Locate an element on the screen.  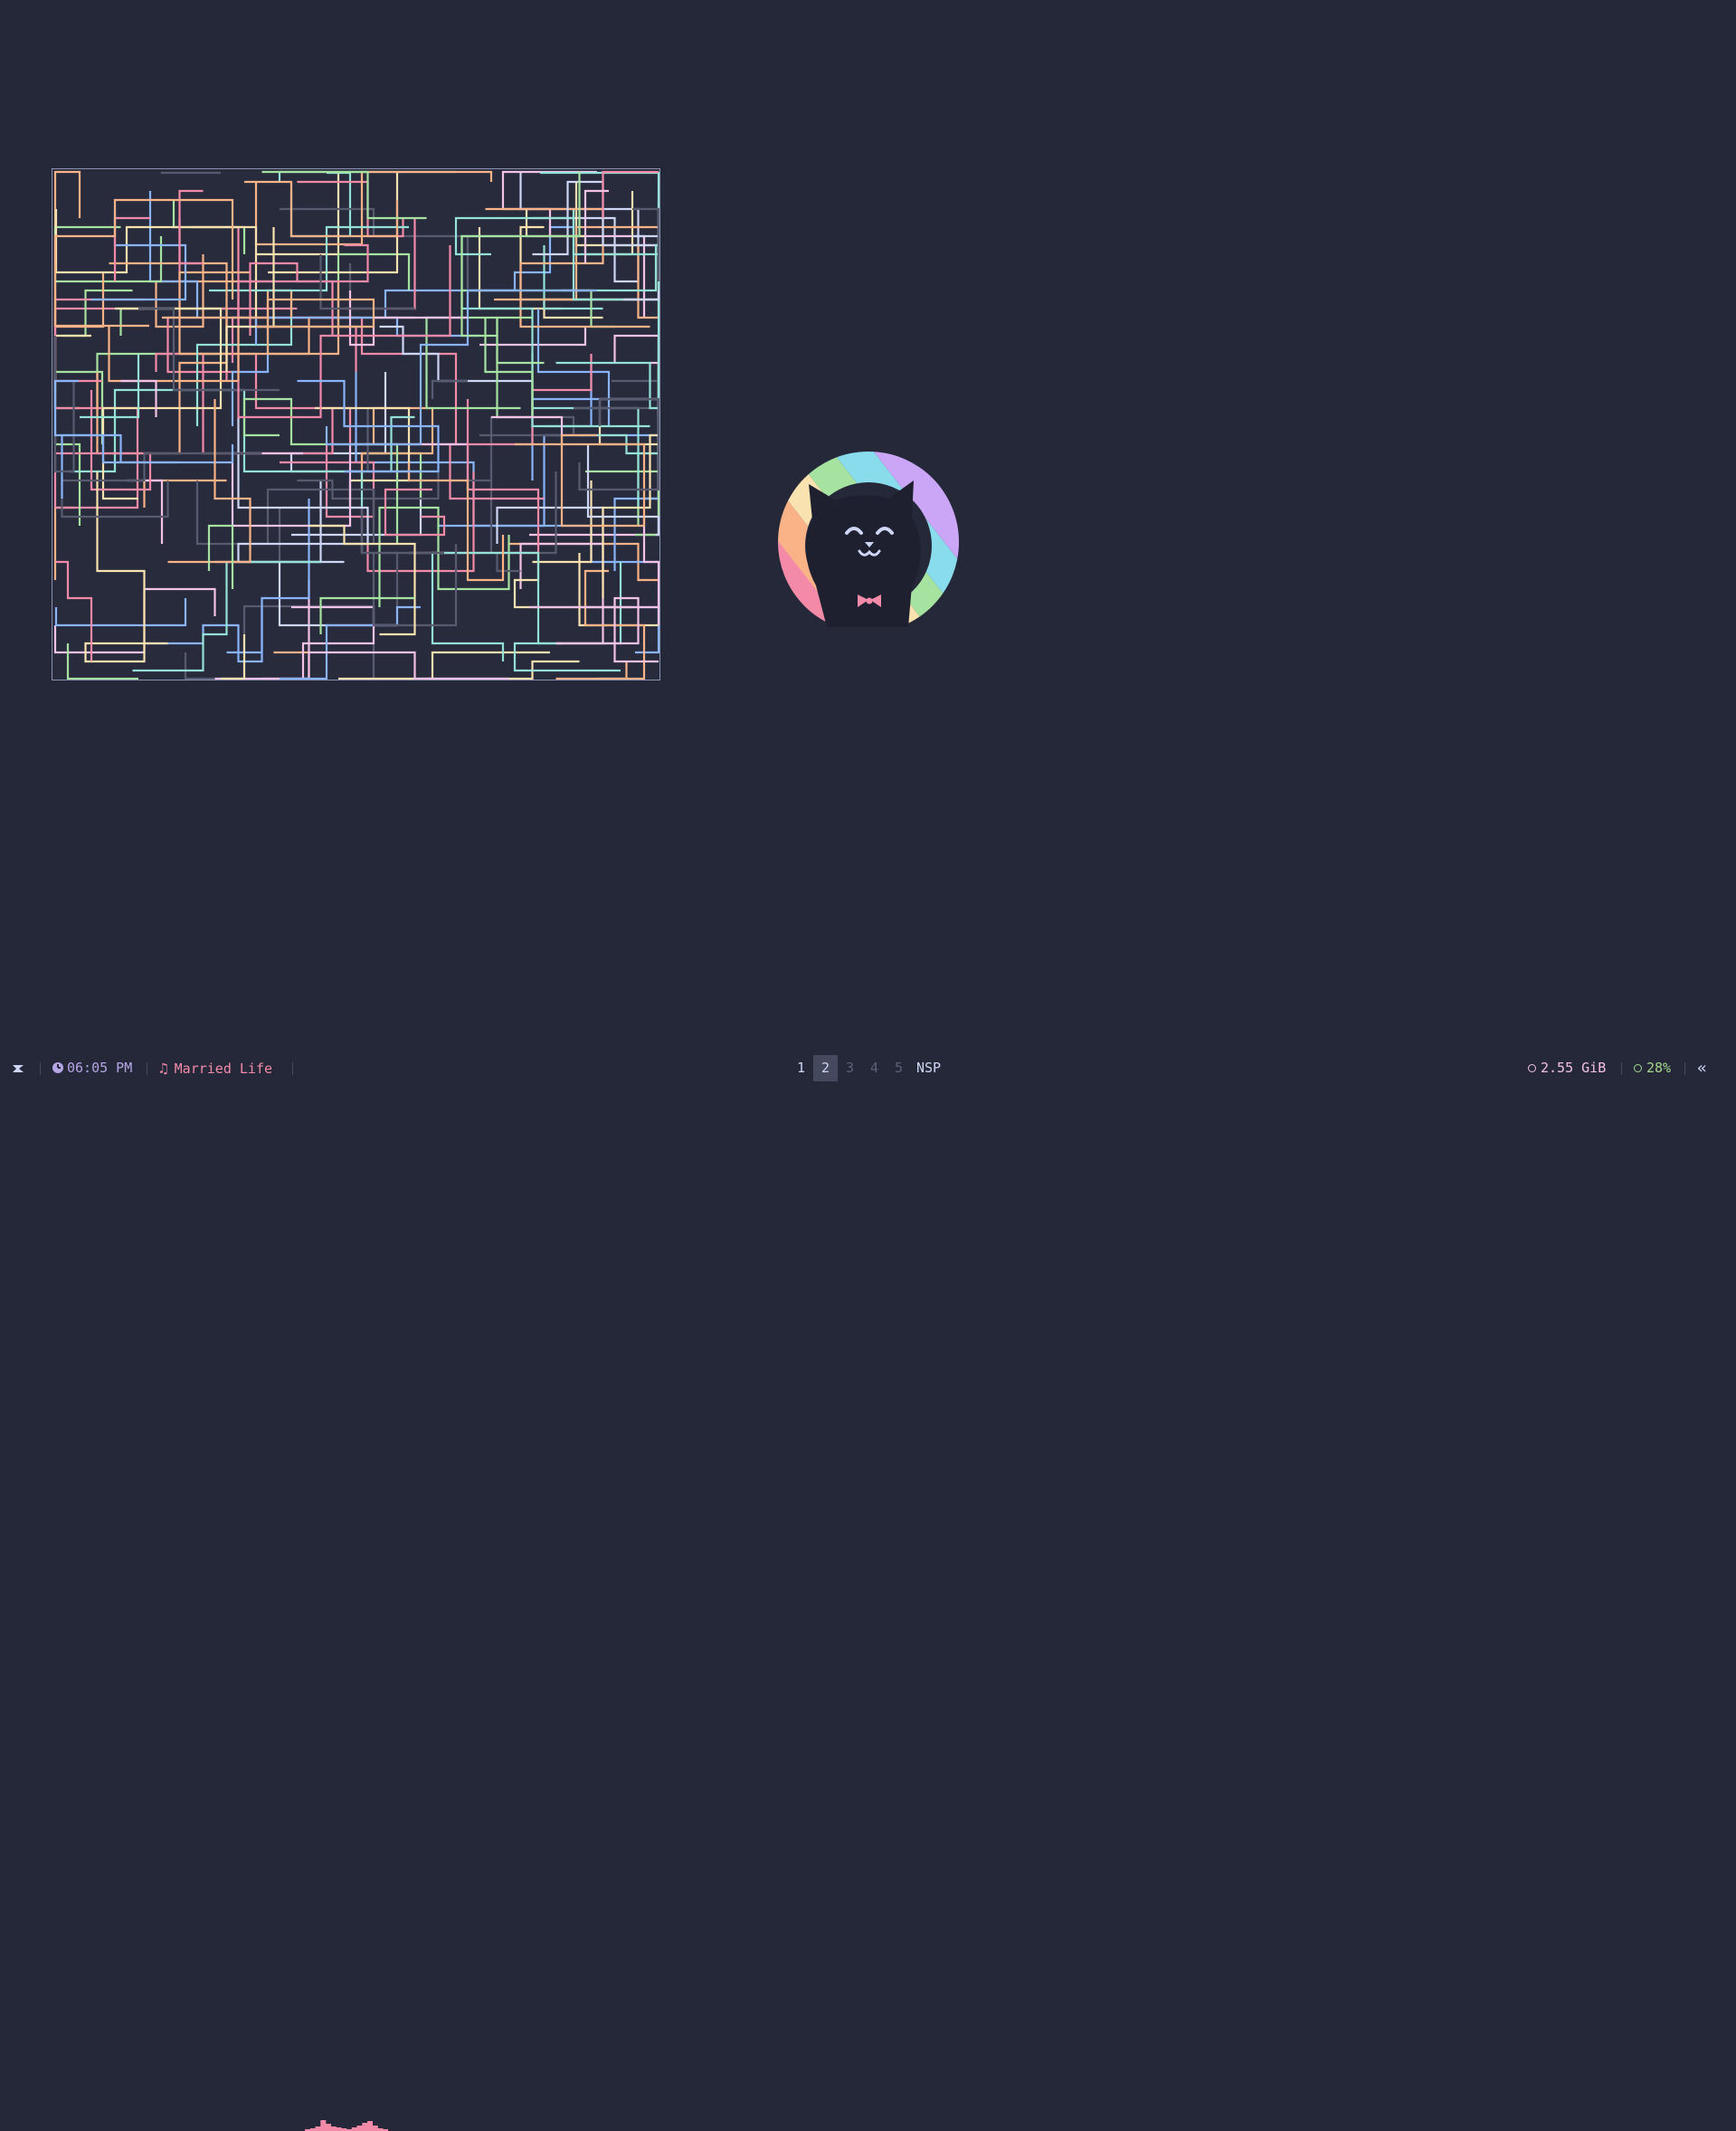
workspace-3: 3 is located at coordinates (850, 1068).